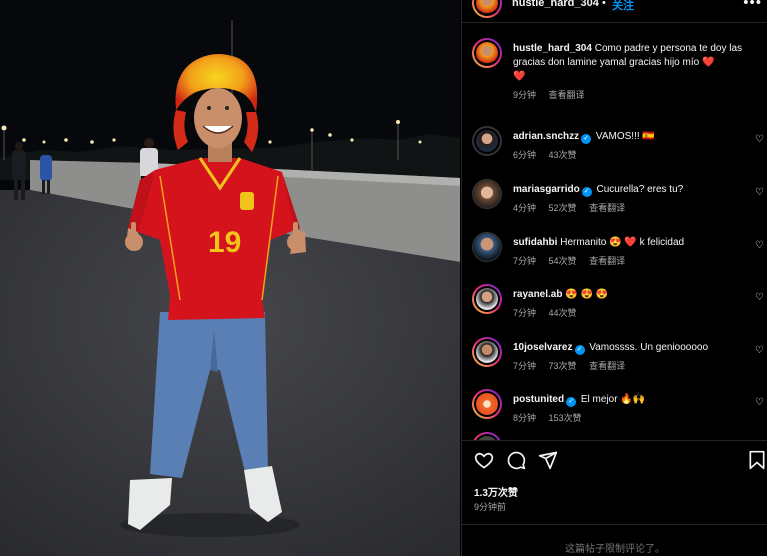 This screenshot has width=767, height=556. Describe the element at coordinates (563, 261) in the screenshot. I see `comment-likes: 54次赞` at that location.